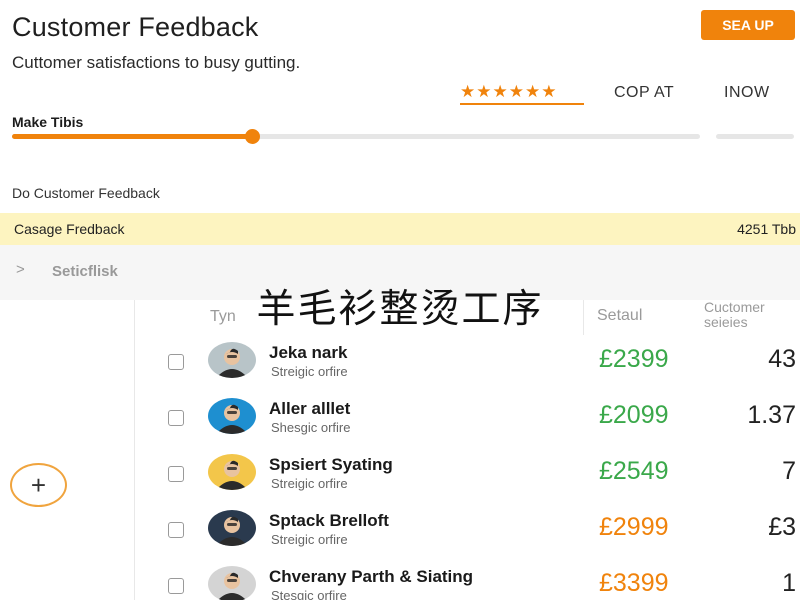  I want to click on overlay-caption: 羊毛衫整烫工序, so click(400, 309).